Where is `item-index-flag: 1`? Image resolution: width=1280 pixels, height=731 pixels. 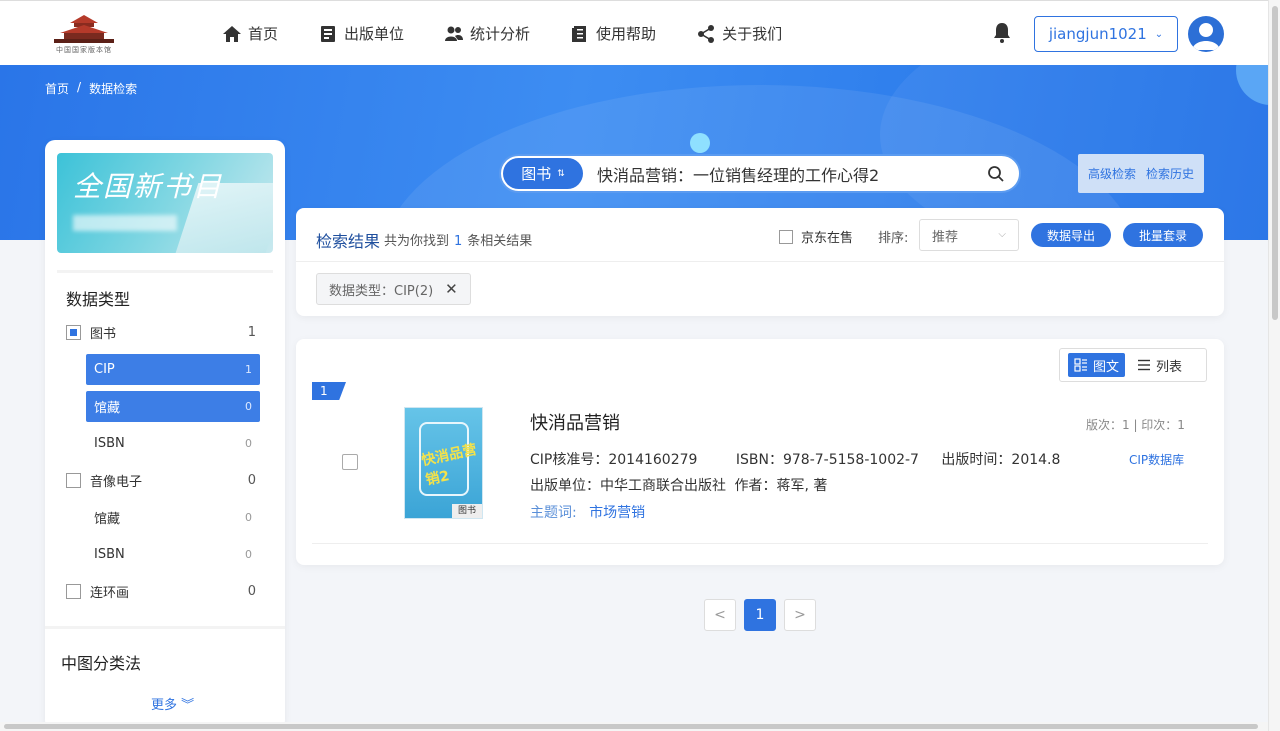
item-index-flag: 1 is located at coordinates (329, 391).